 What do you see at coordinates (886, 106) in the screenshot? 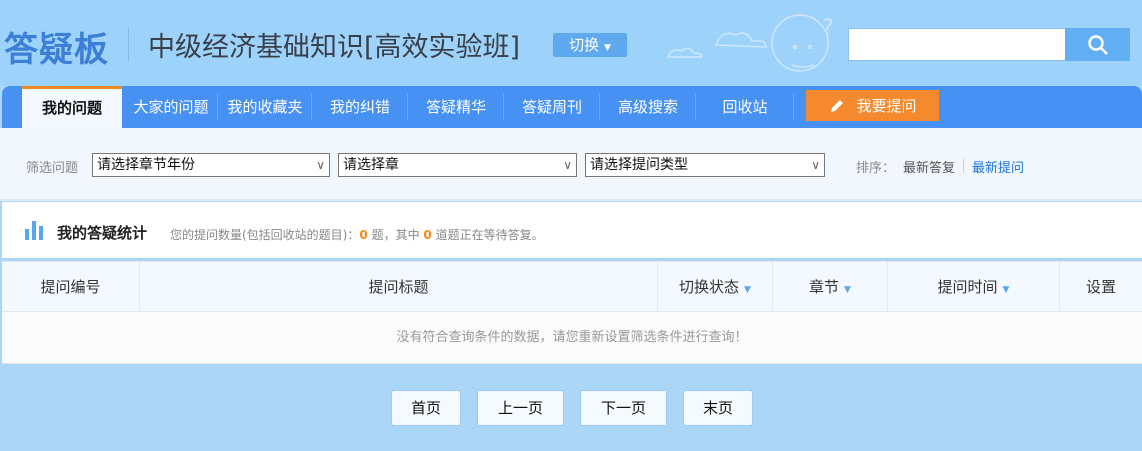
I see `ask-label: 我要提问` at bounding box center [886, 106].